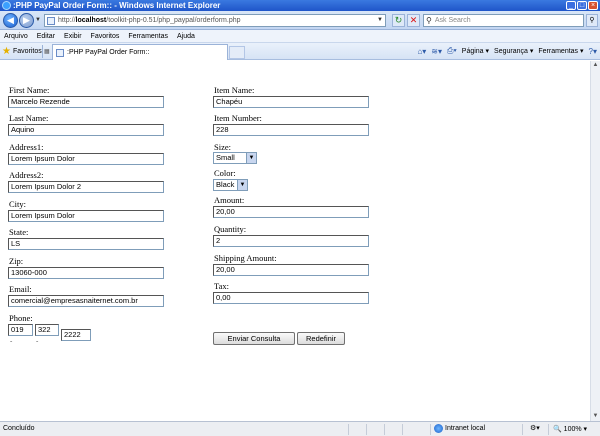  Describe the element at coordinates (148, 36) in the screenshot. I see `menu-ferramentas: Ferramentas` at that location.